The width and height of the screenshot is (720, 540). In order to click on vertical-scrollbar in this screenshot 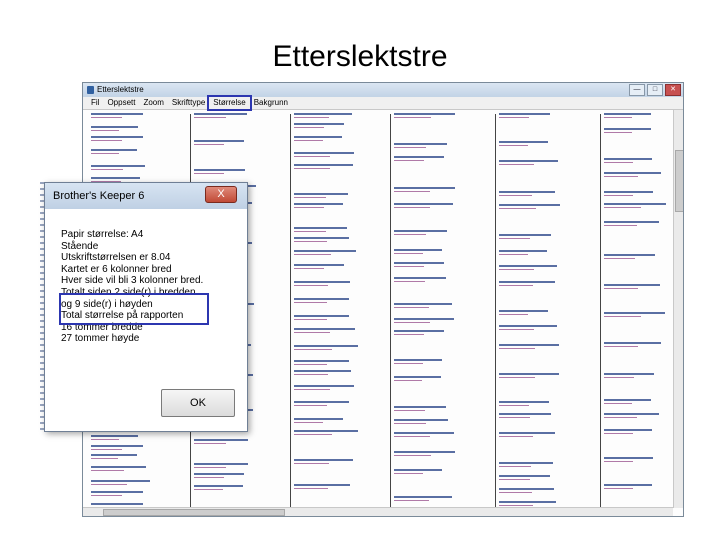, I will do `click(678, 309)`.